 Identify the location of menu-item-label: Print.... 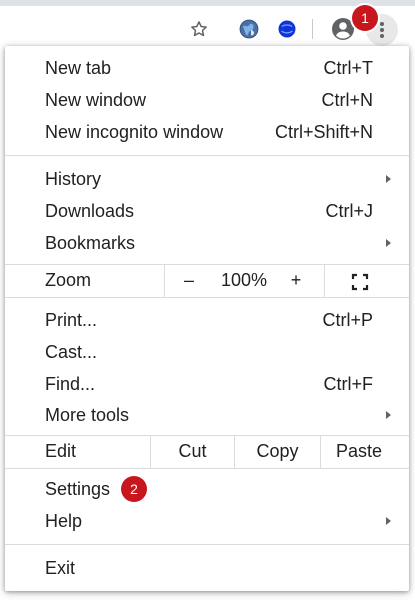
(71, 319).